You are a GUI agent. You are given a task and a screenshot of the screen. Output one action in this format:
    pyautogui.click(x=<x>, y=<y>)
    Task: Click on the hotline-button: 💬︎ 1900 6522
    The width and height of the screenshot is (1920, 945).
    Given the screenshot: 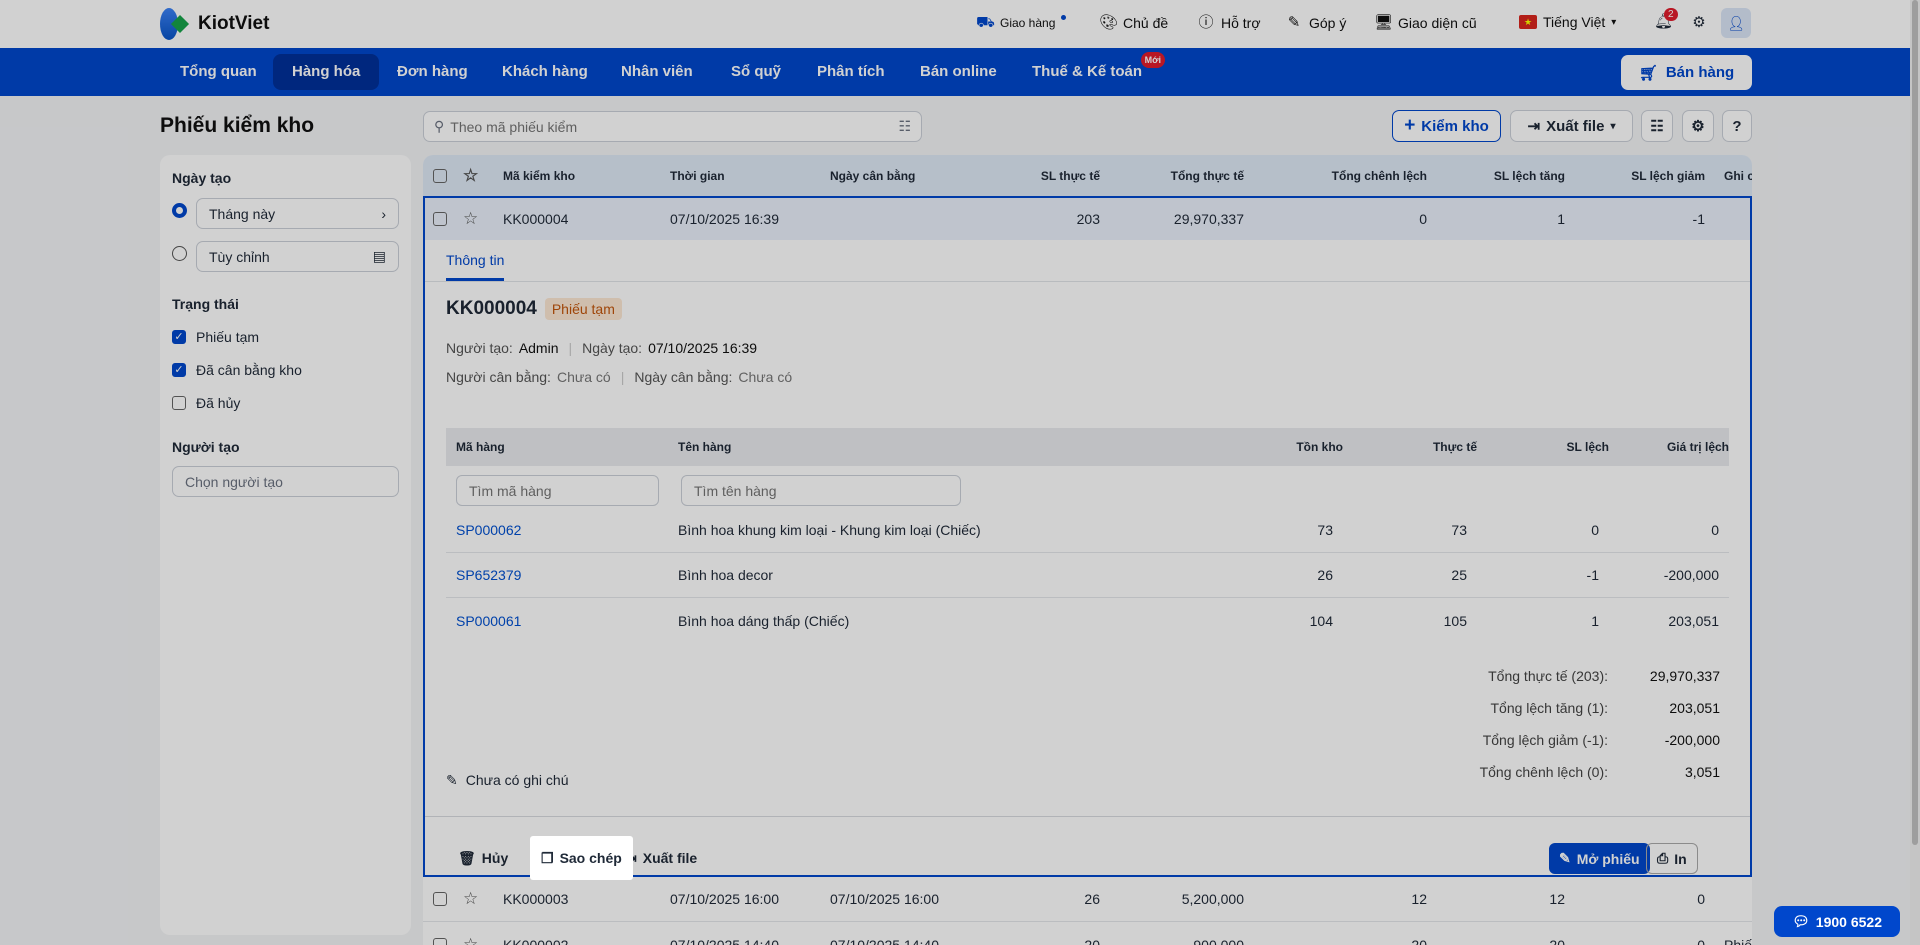 What is the action you would take?
    pyautogui.click(x=1837, y=921)
    